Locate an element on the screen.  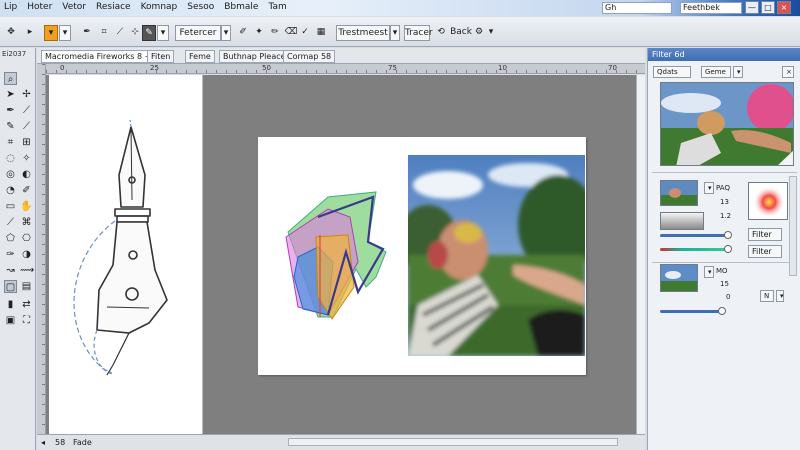
menu-item-bitmap: Komnap is located at coordinates (159, 7).